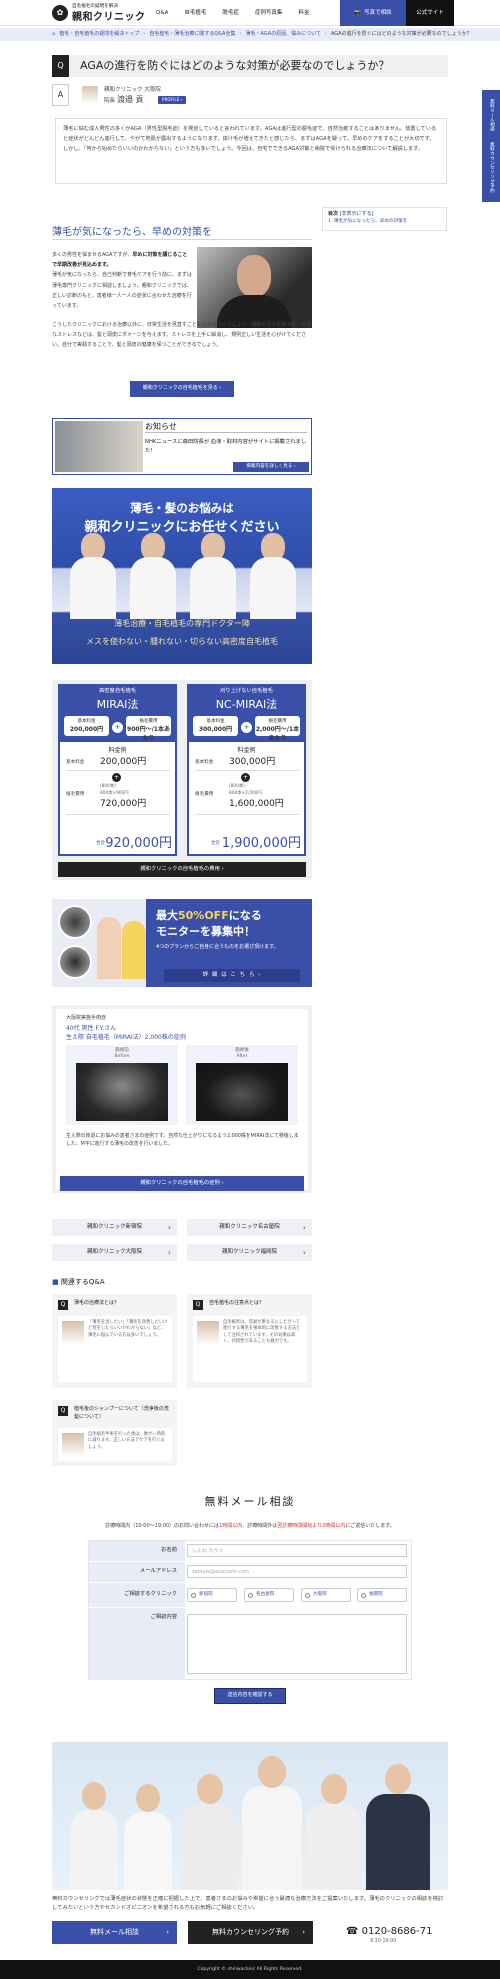 This screenshot has height=1979, width=500. Describe the element at coordinates (130, 99) in the screenshot. I see `doctor-name: 渡邉 貢` at that location.